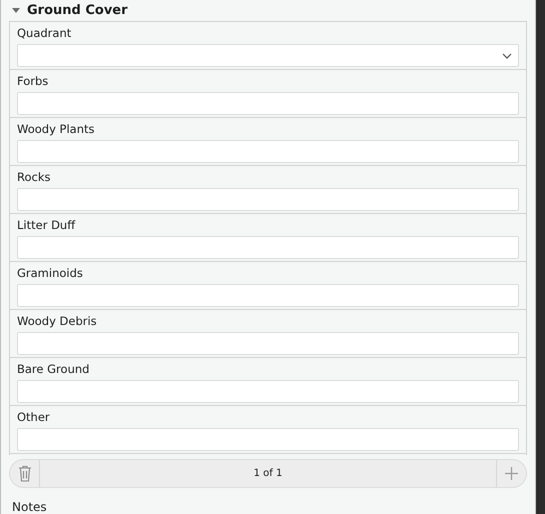 The height and width of the screenshot is (514, 545). What do you see at coordinates (268, 55) in the screenshot?
I see `dropdown-field` at bounding box center [268, 55].